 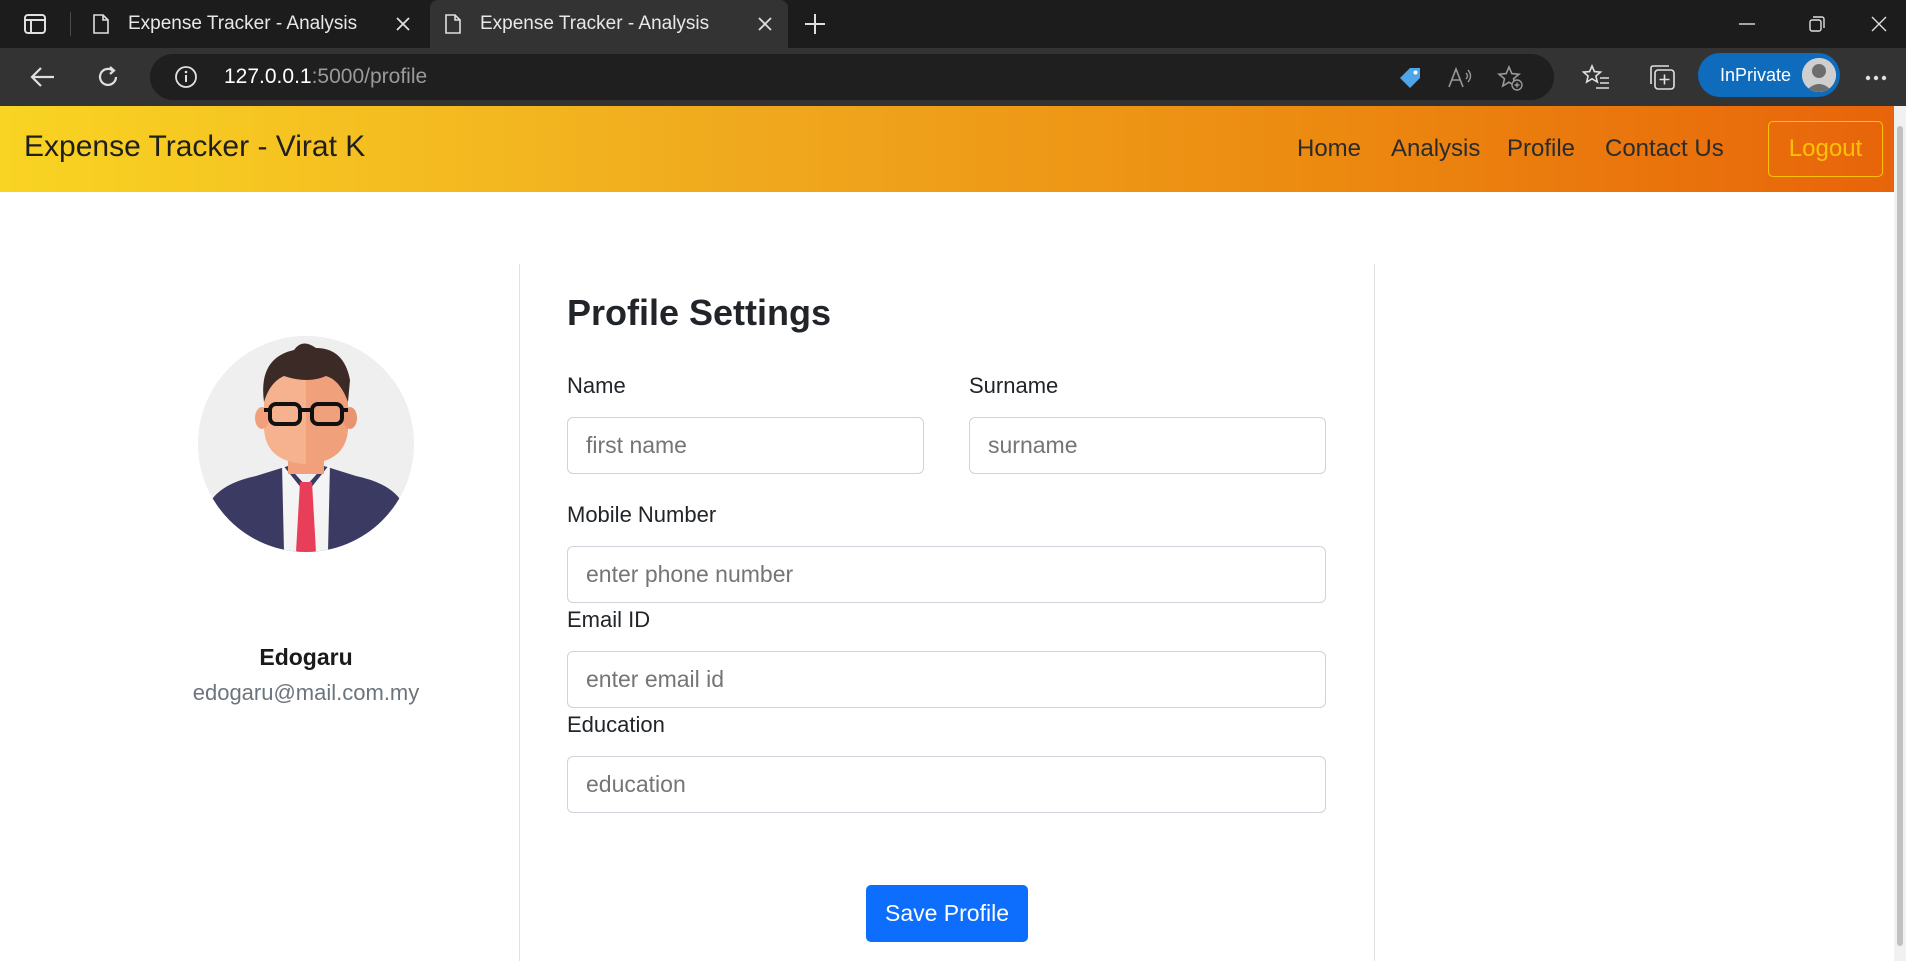 I want to click on shopping-tag-icon, so click(x=1410, y=78).